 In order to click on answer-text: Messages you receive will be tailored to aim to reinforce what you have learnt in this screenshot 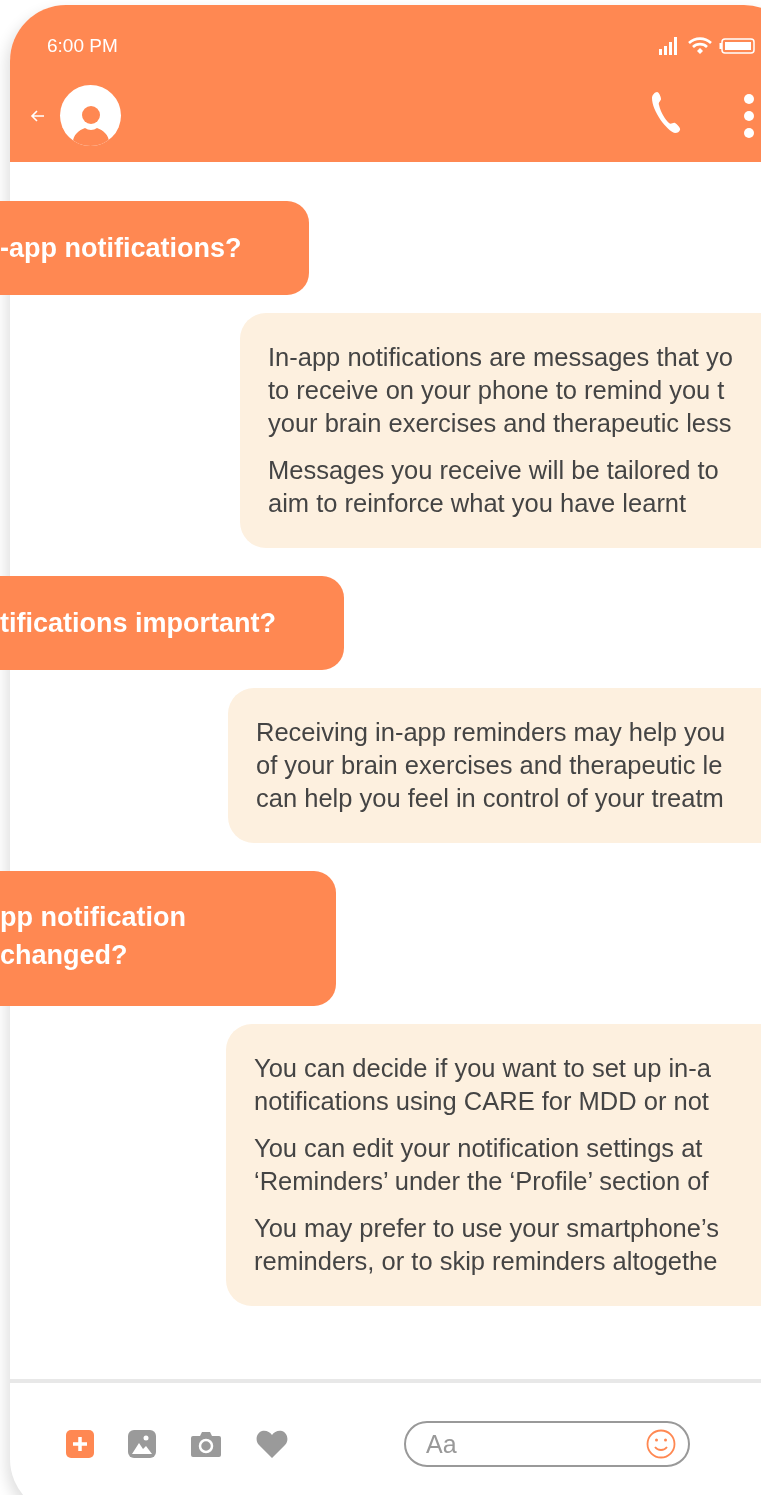, I will do `click(494, 487)`.